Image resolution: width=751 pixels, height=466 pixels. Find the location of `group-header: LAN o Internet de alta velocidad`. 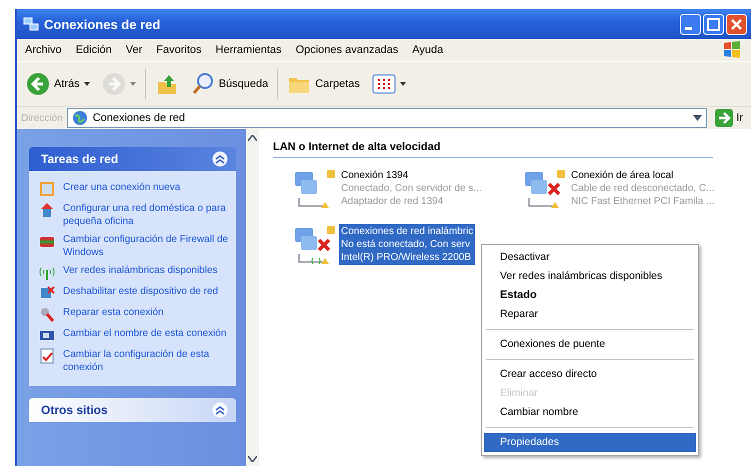

group-header: LAN o Internet de alta velocidad is located at coordinates (493, 149).